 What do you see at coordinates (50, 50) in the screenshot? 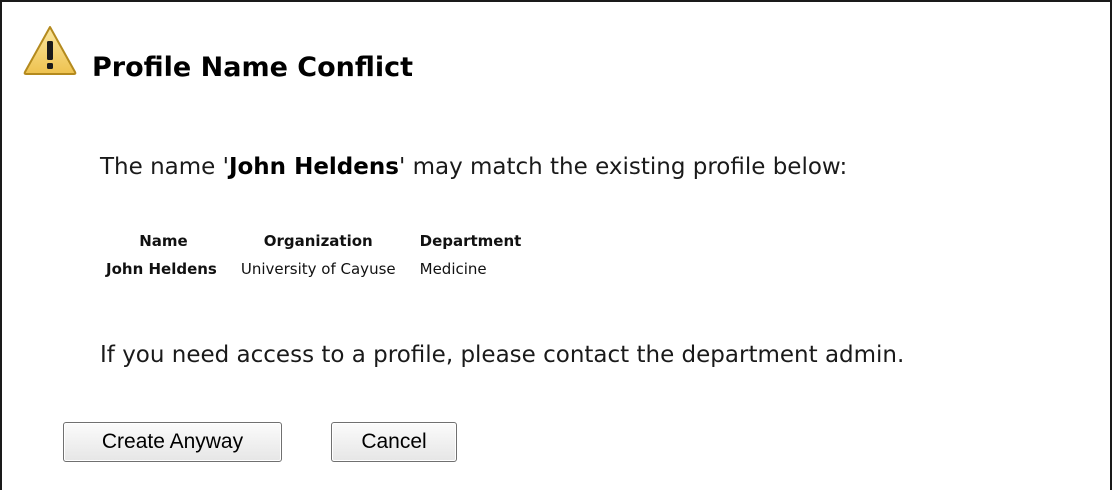
I see `warning-icon` at bounding box center [50, 50].